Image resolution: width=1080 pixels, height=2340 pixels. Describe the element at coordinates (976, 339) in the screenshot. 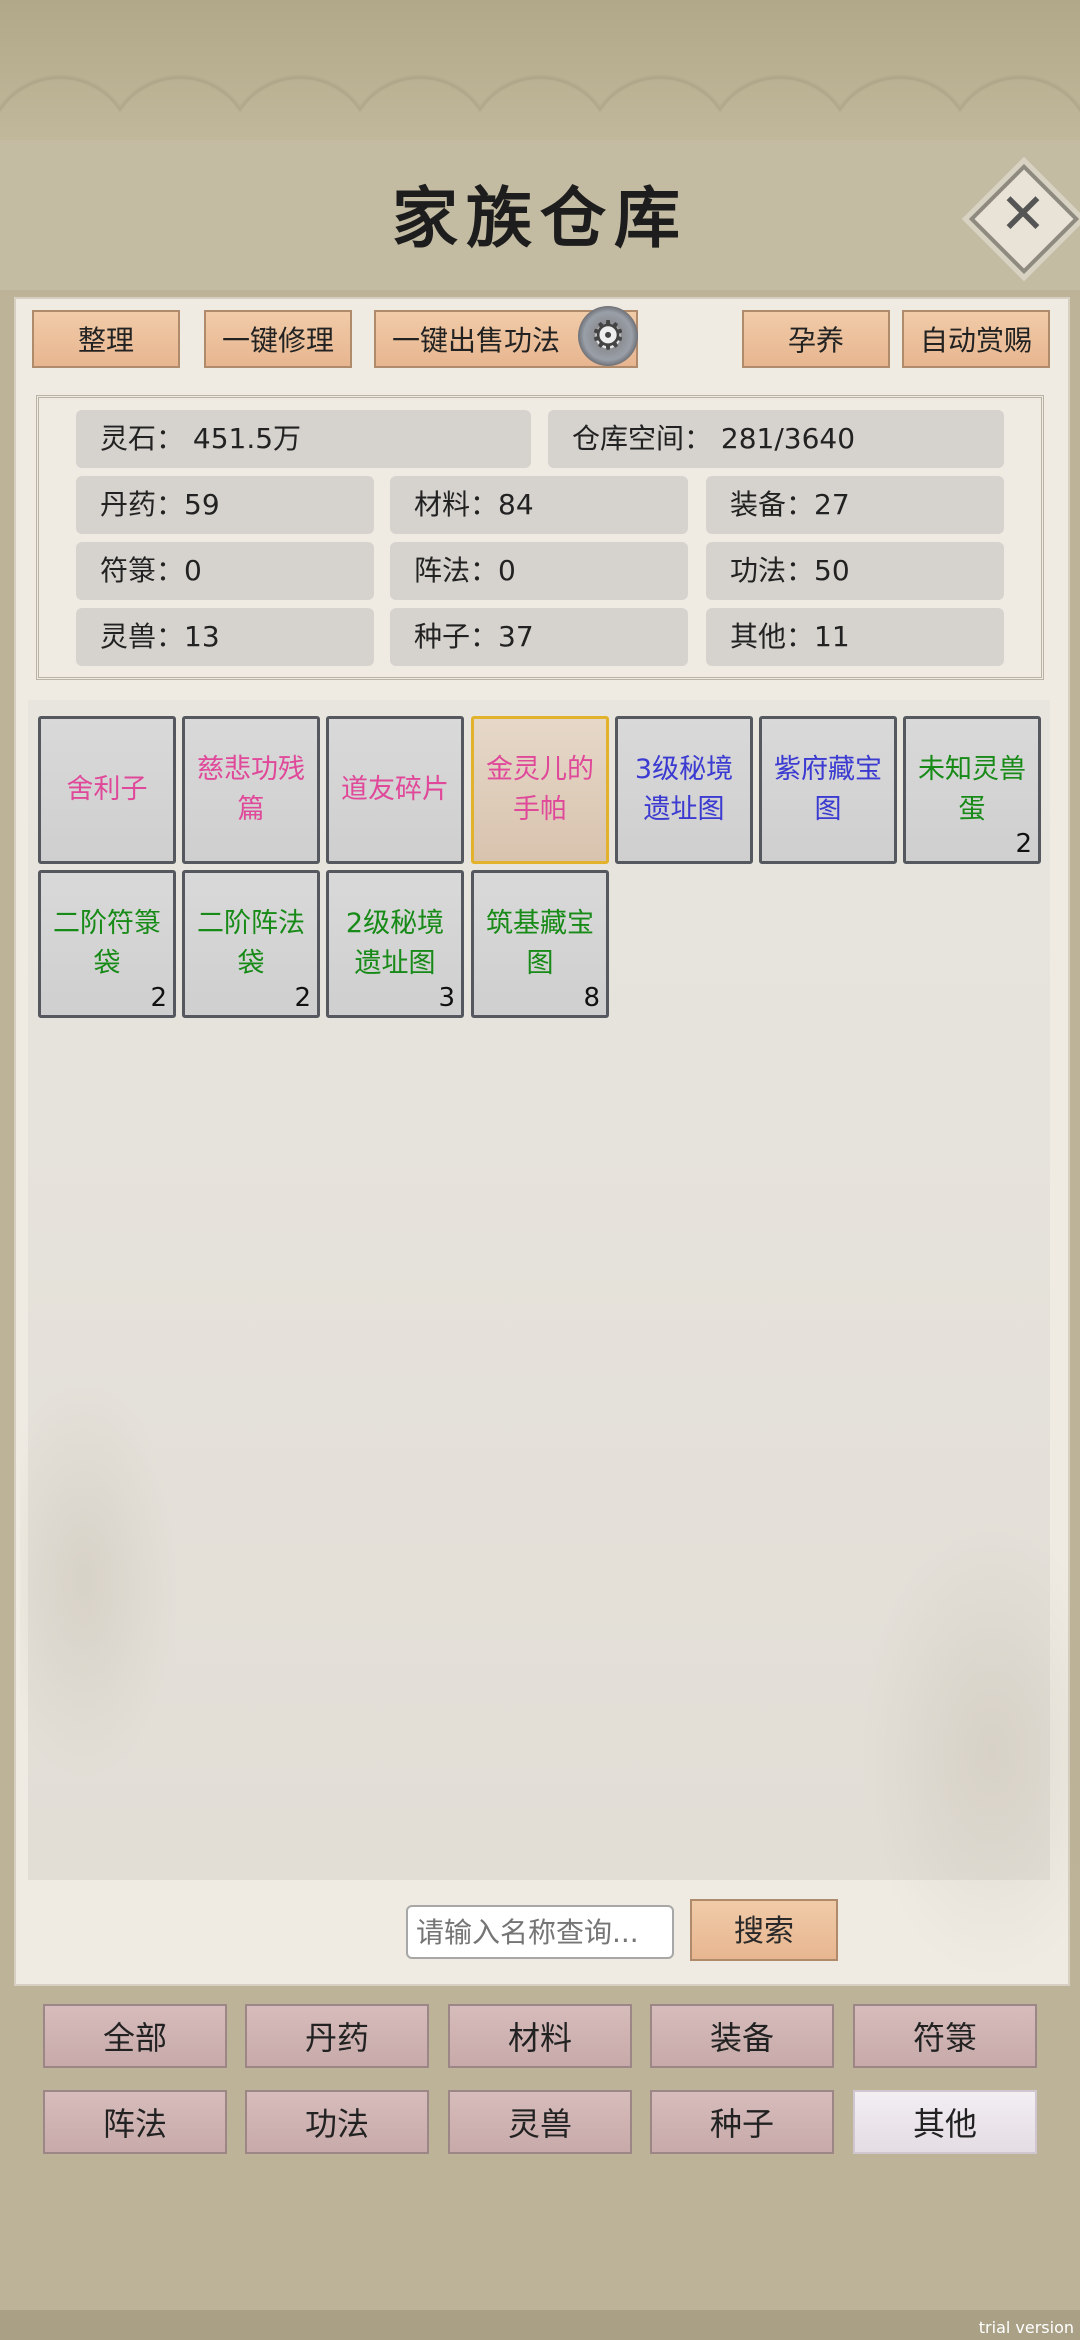

I see `auto-reward-button: 自动赏赐` at that location.